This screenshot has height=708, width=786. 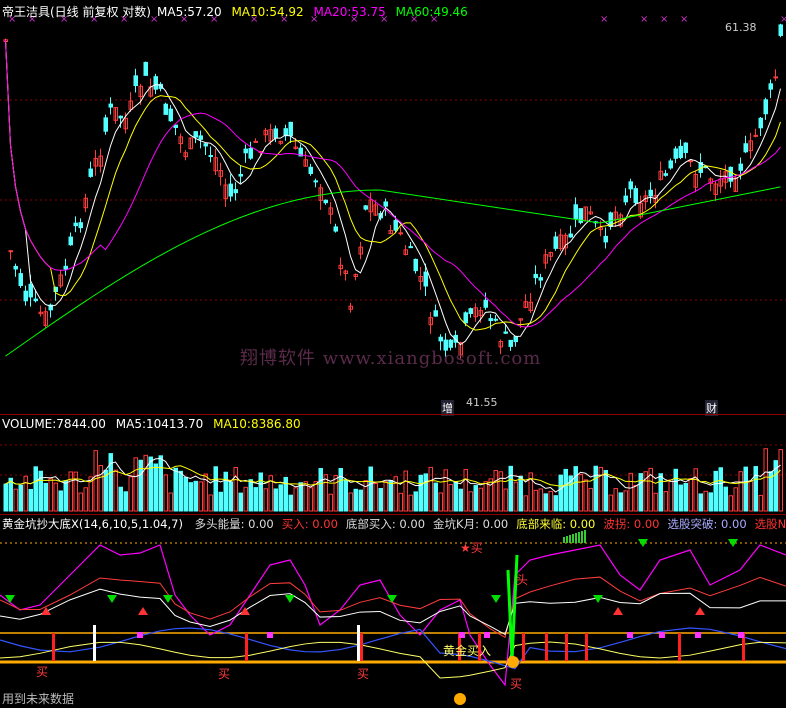 I want to click on volume-value: 7844.00, so click(x=81, y=424).